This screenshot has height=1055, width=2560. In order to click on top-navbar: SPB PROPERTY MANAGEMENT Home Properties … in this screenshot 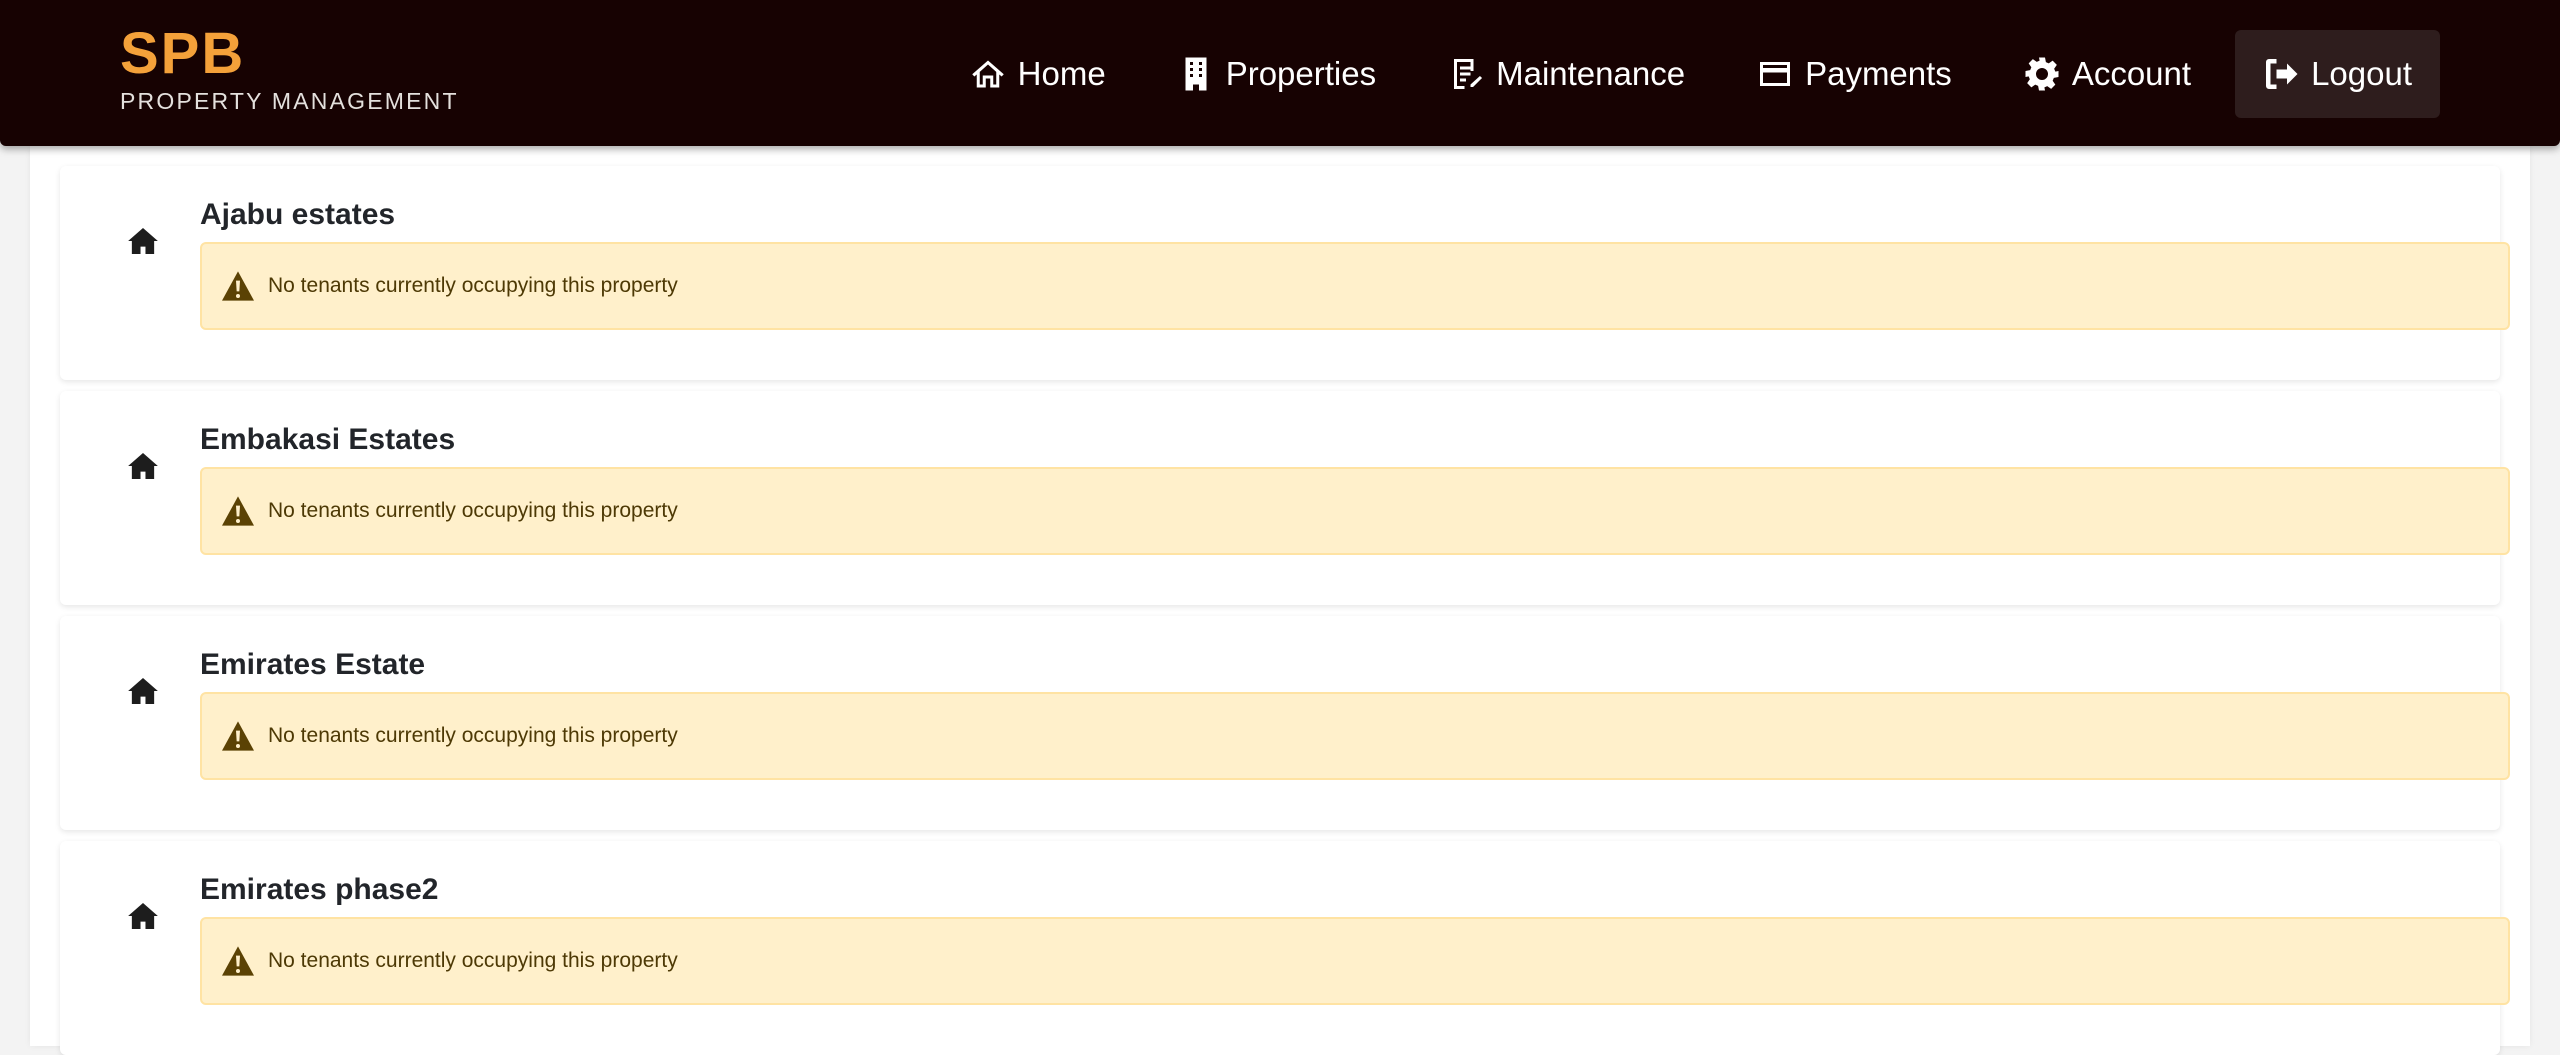, I will do `click(1280, 73)`.